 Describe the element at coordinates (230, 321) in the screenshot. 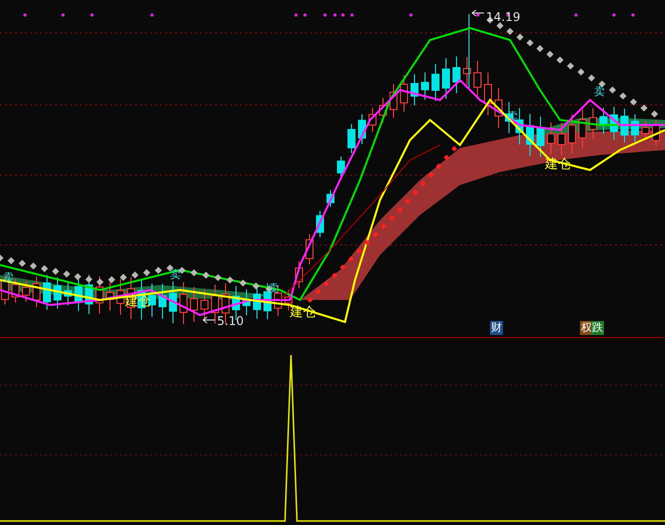

I see `low-price-label: 5.10` at that location.